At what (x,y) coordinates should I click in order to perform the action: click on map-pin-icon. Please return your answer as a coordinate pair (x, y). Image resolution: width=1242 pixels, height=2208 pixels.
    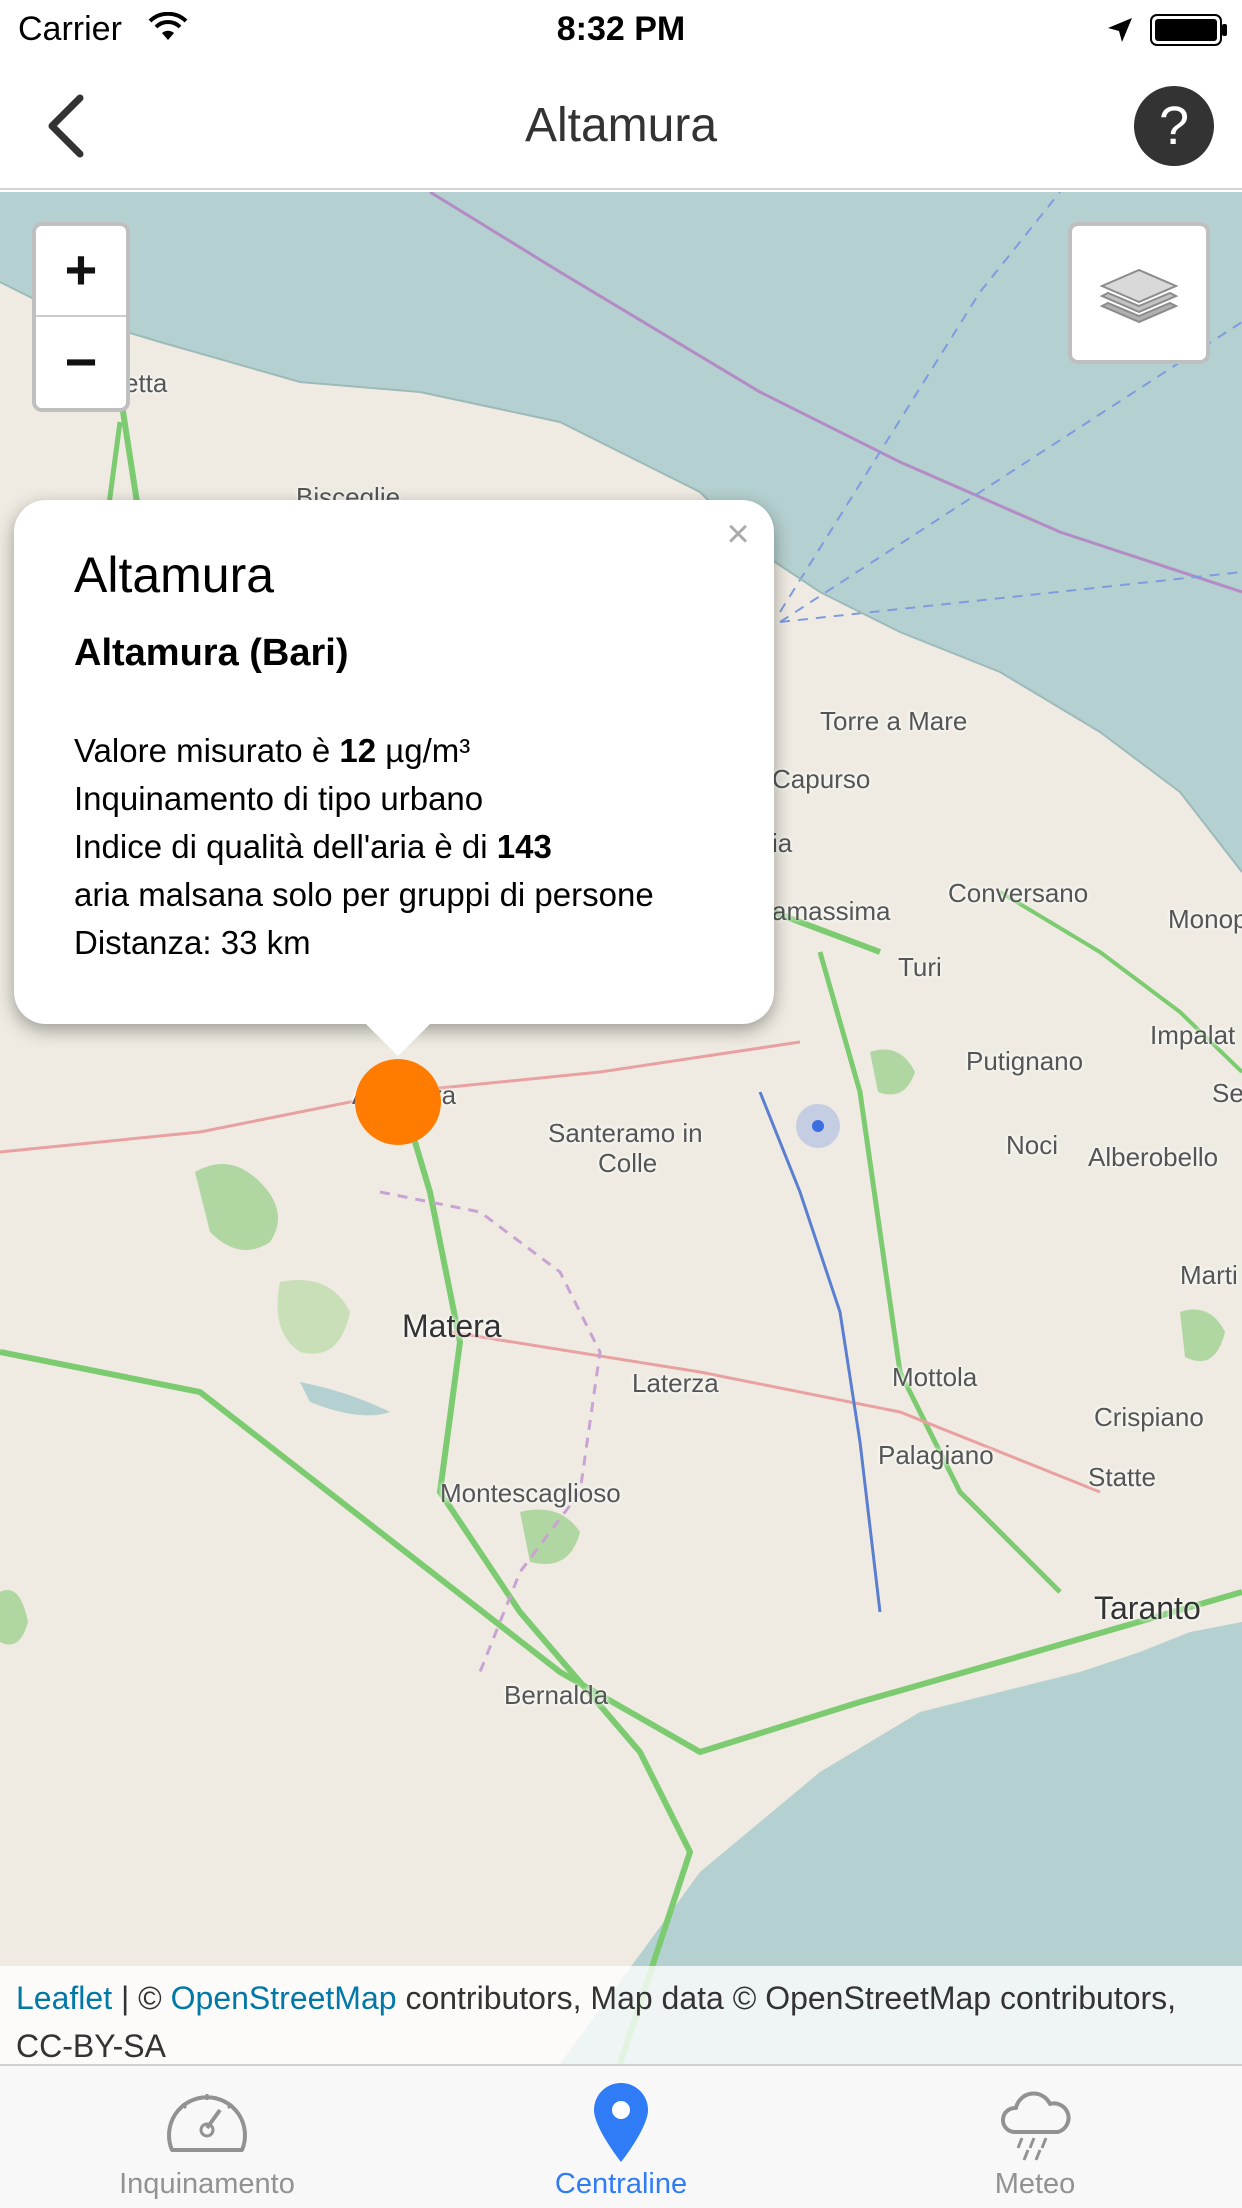
    Looking at the image, I should click on (621, 2122).